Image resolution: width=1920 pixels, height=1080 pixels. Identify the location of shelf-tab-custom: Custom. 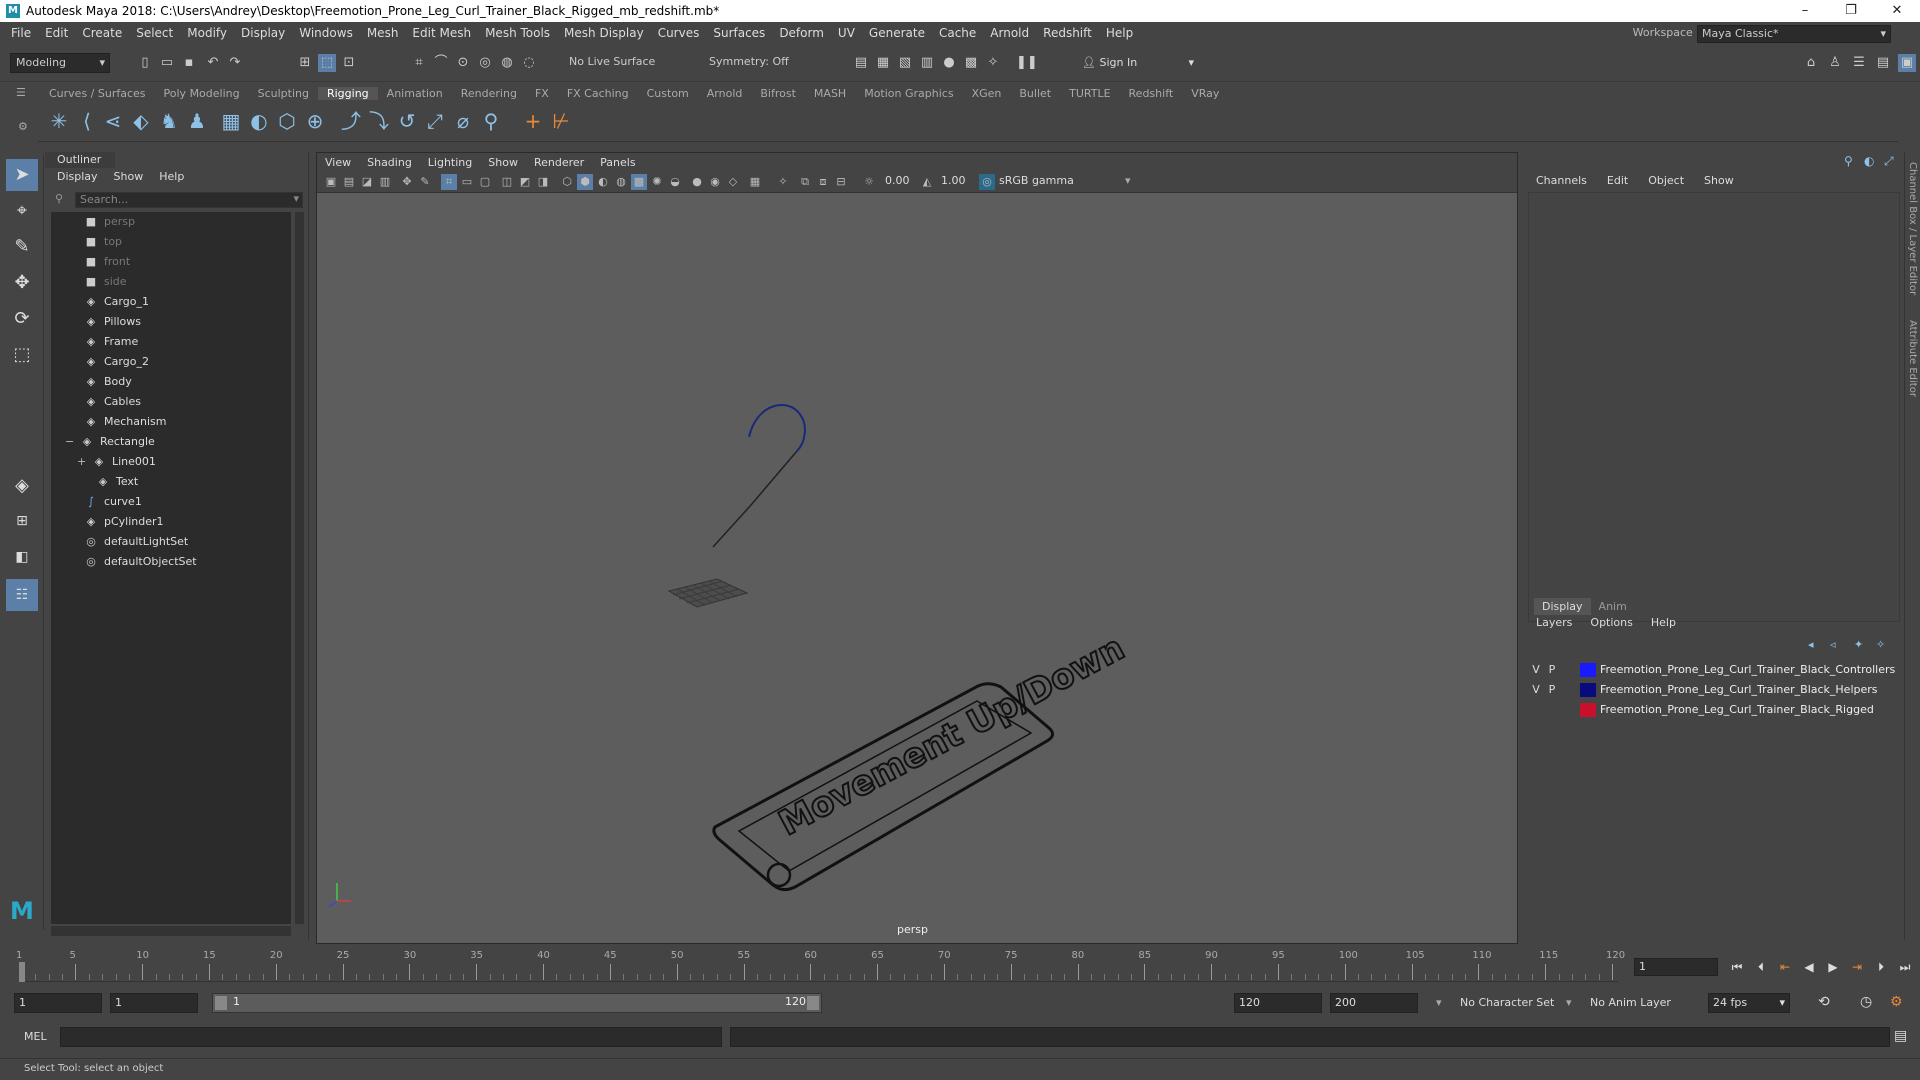
(668, 93).